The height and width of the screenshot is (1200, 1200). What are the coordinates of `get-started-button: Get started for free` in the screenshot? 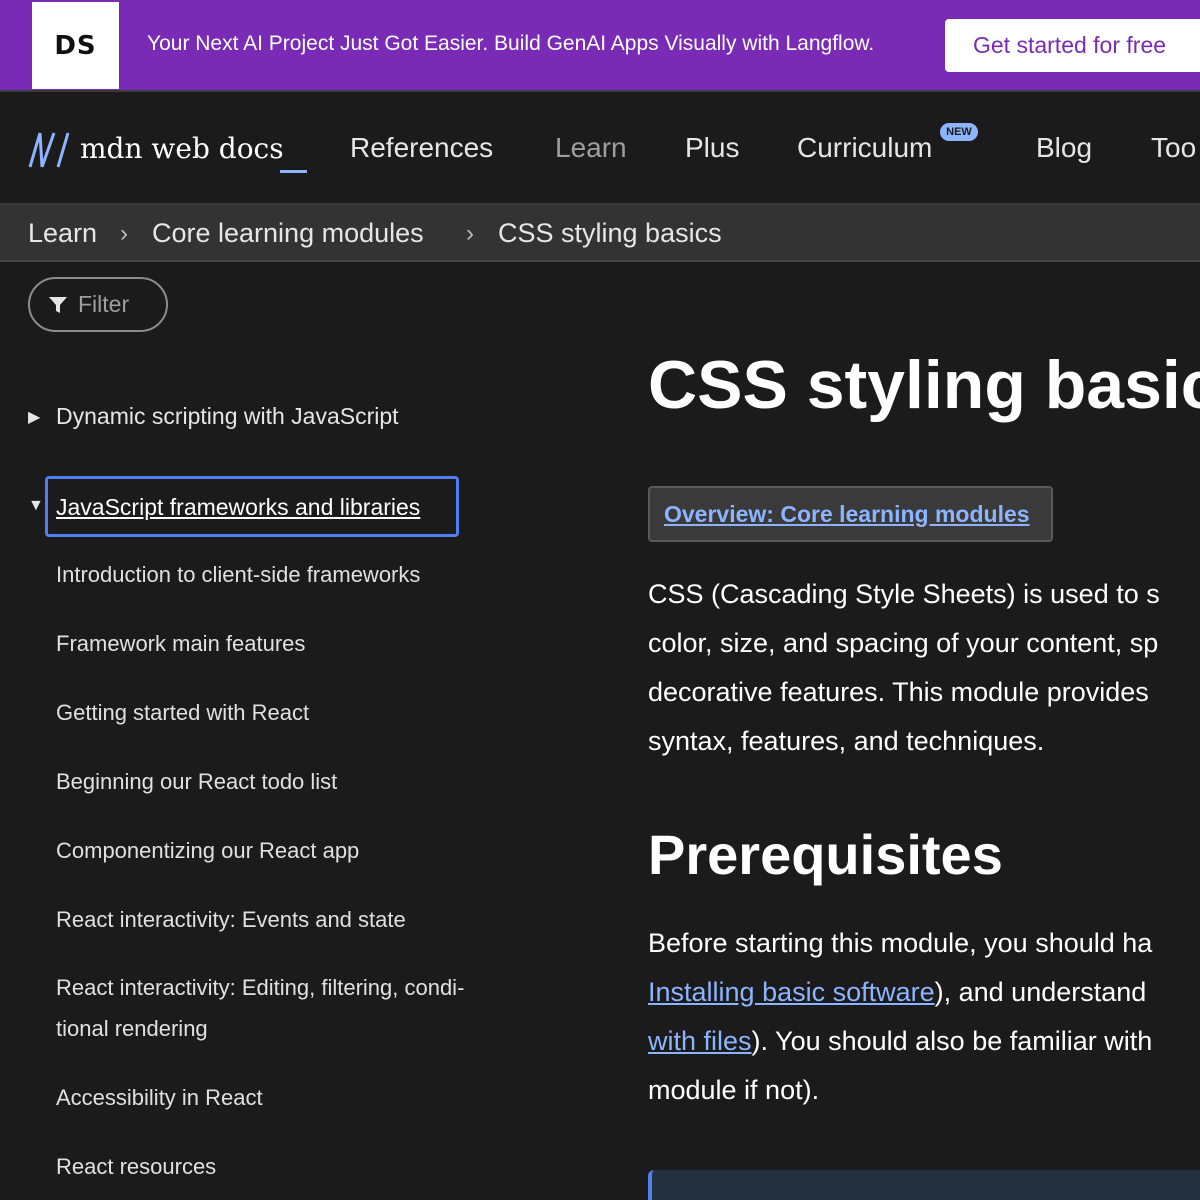 It's located at (1072, 45).